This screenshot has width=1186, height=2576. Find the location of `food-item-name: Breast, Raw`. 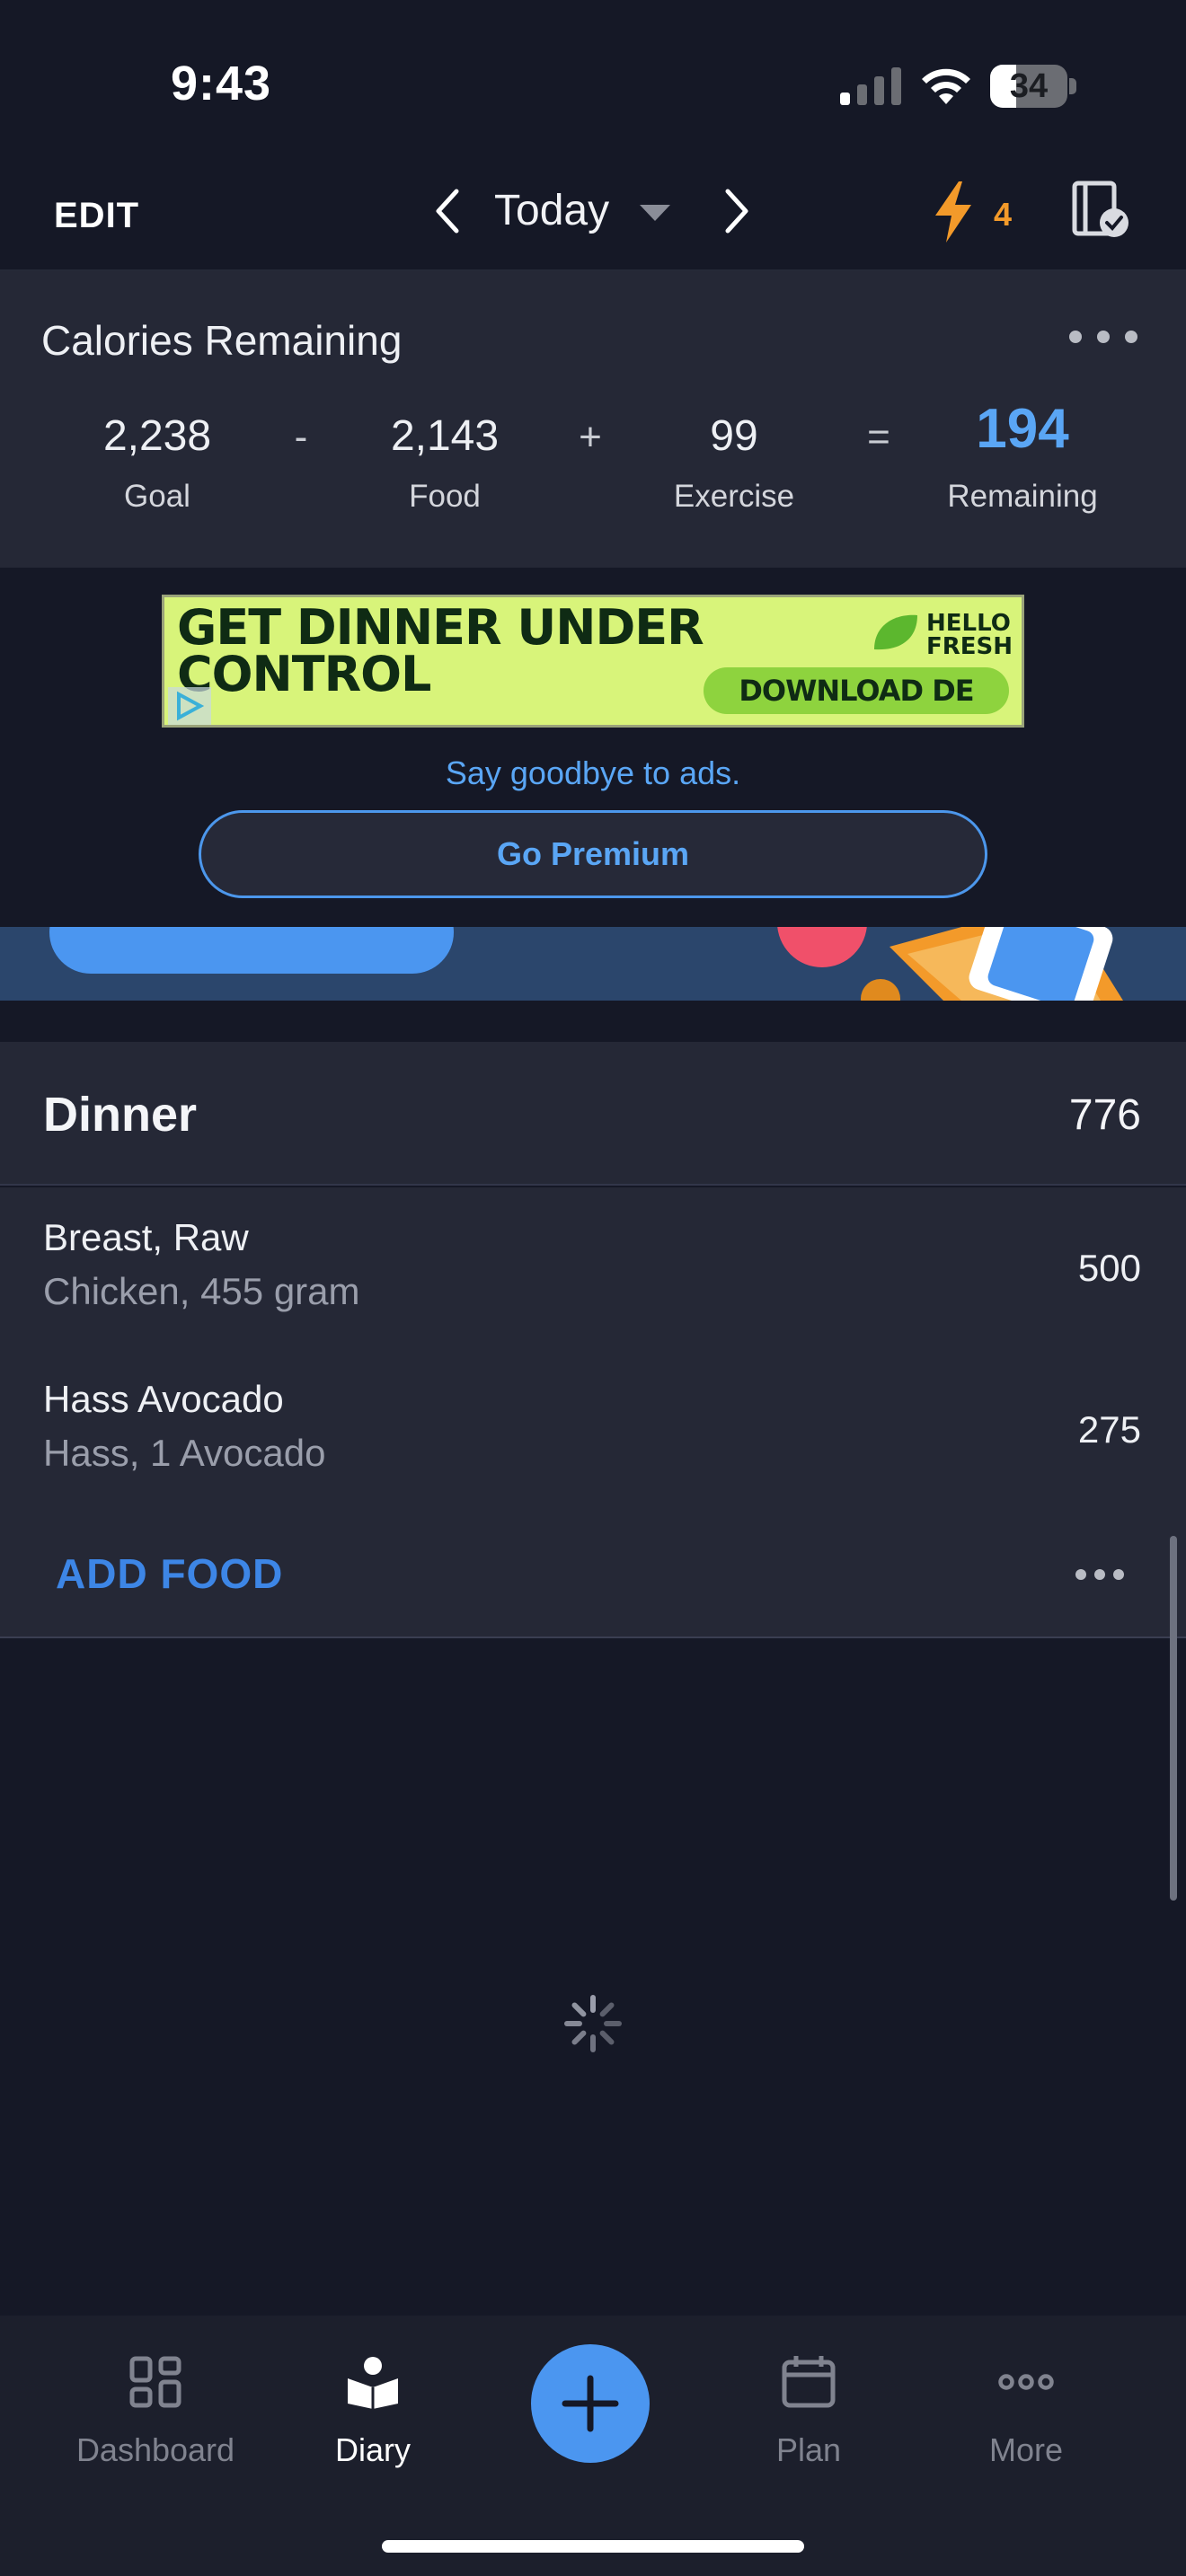

food-item-name: Breast, Raw is located at coordinates (146, 1237).